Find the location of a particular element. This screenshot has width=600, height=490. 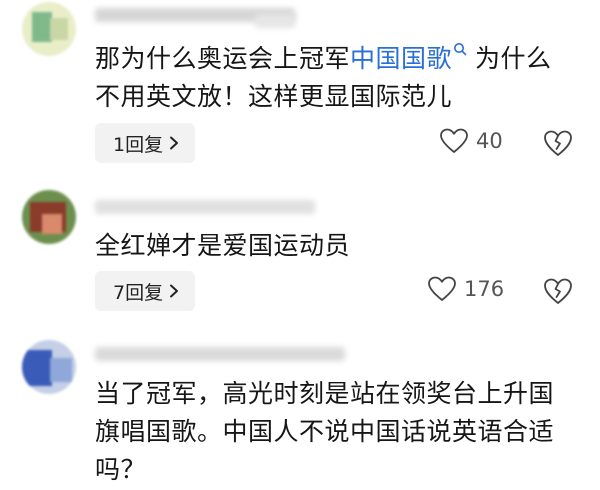

reply-button: 1回复 is located at coordinates (145, 143).